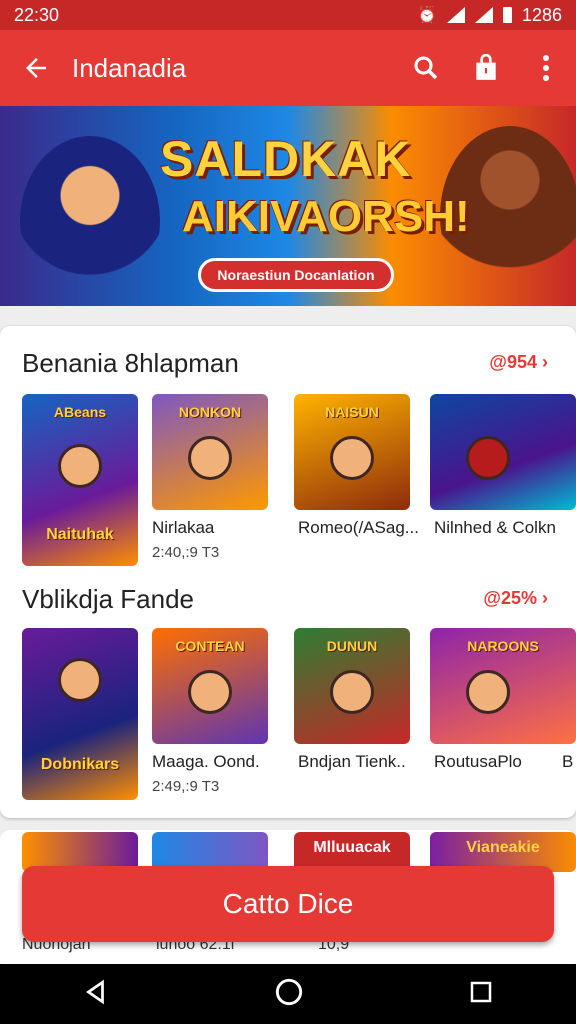 This screenshot has width=576, height=1024. I want to click on section2-more-link: @25% ›, so click(515, 598).